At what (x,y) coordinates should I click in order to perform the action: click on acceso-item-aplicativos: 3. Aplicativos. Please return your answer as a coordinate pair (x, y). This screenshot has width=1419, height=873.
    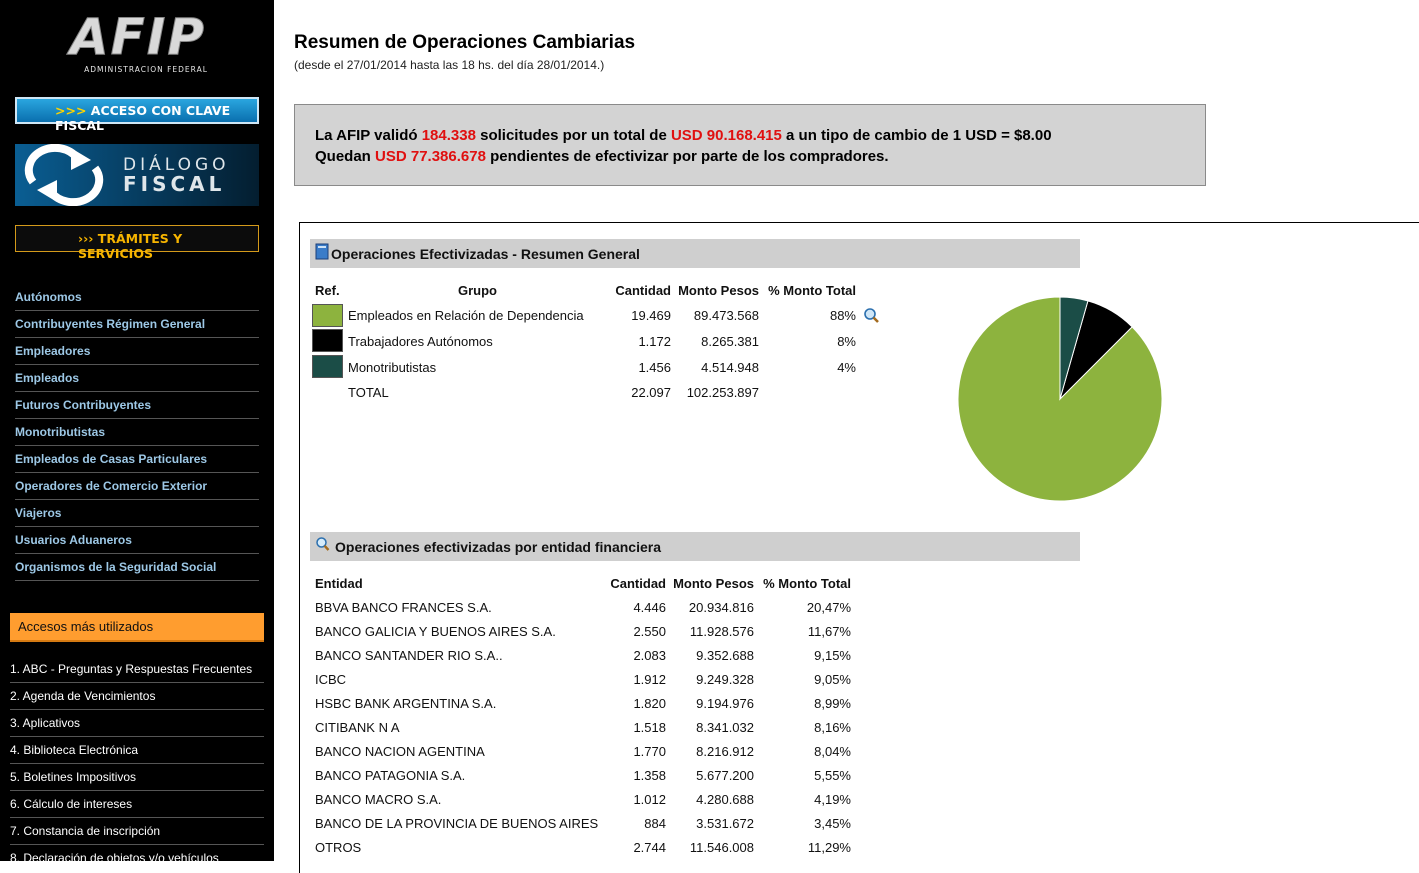
    Looking at the image, I should click on (137, 723).